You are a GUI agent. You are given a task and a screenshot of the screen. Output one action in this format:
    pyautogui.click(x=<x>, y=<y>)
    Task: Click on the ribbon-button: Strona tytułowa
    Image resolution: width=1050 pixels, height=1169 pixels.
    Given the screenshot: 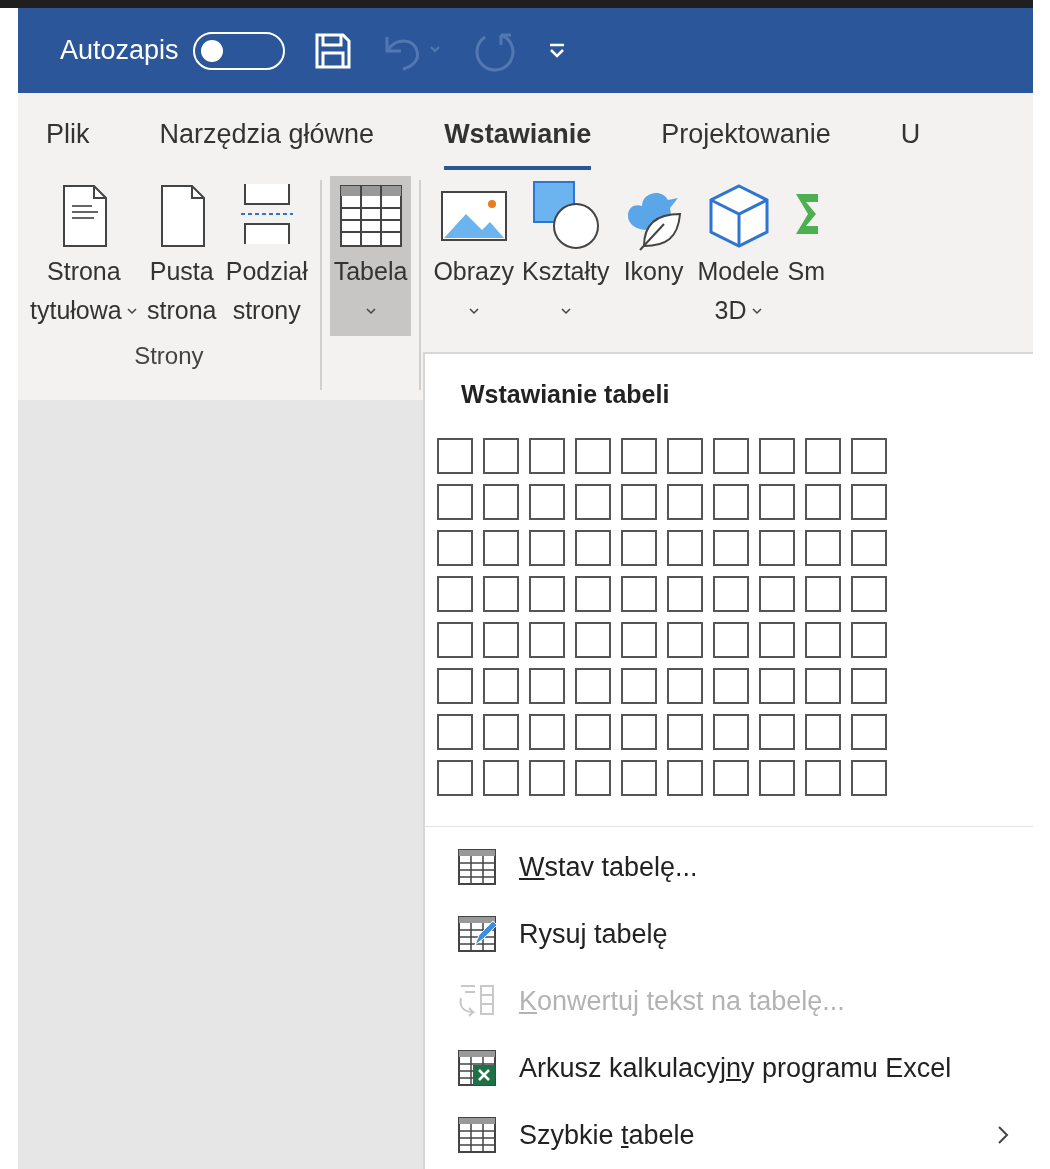 What is the action you would take?
    pyautogui.click(x=84, y=256)
    